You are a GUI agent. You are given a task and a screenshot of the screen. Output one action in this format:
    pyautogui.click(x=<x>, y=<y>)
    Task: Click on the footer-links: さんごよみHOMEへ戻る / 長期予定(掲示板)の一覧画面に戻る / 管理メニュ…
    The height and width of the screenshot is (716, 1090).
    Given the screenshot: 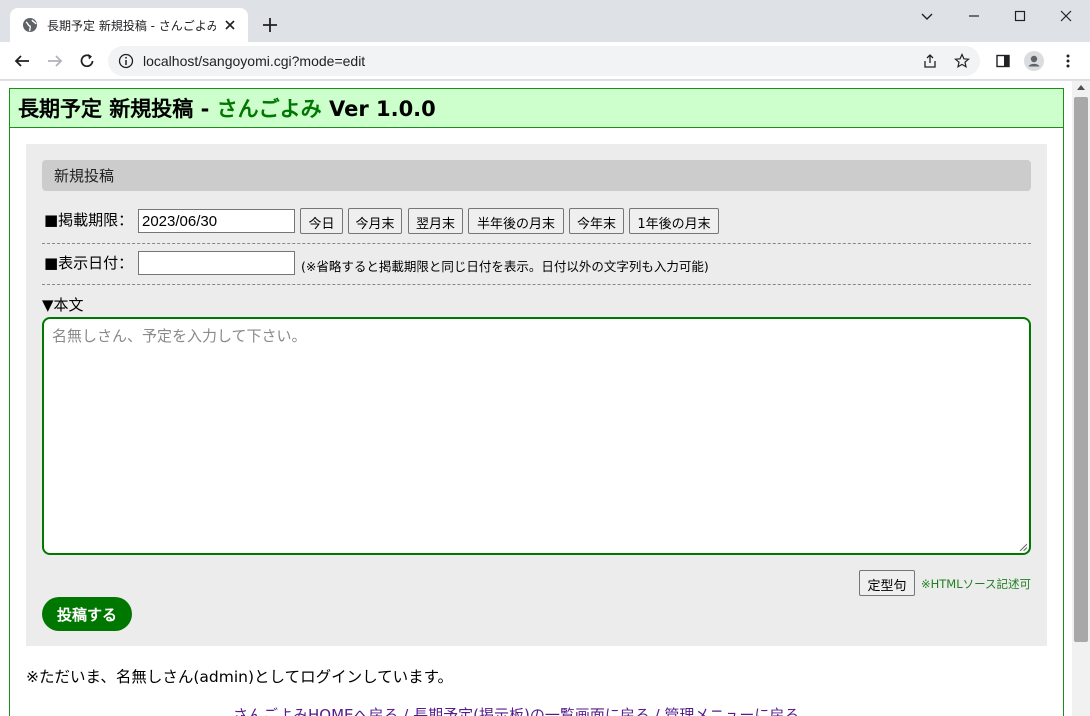 What is the action you would take?
    pyautogui.click(x=516, y=710)
    